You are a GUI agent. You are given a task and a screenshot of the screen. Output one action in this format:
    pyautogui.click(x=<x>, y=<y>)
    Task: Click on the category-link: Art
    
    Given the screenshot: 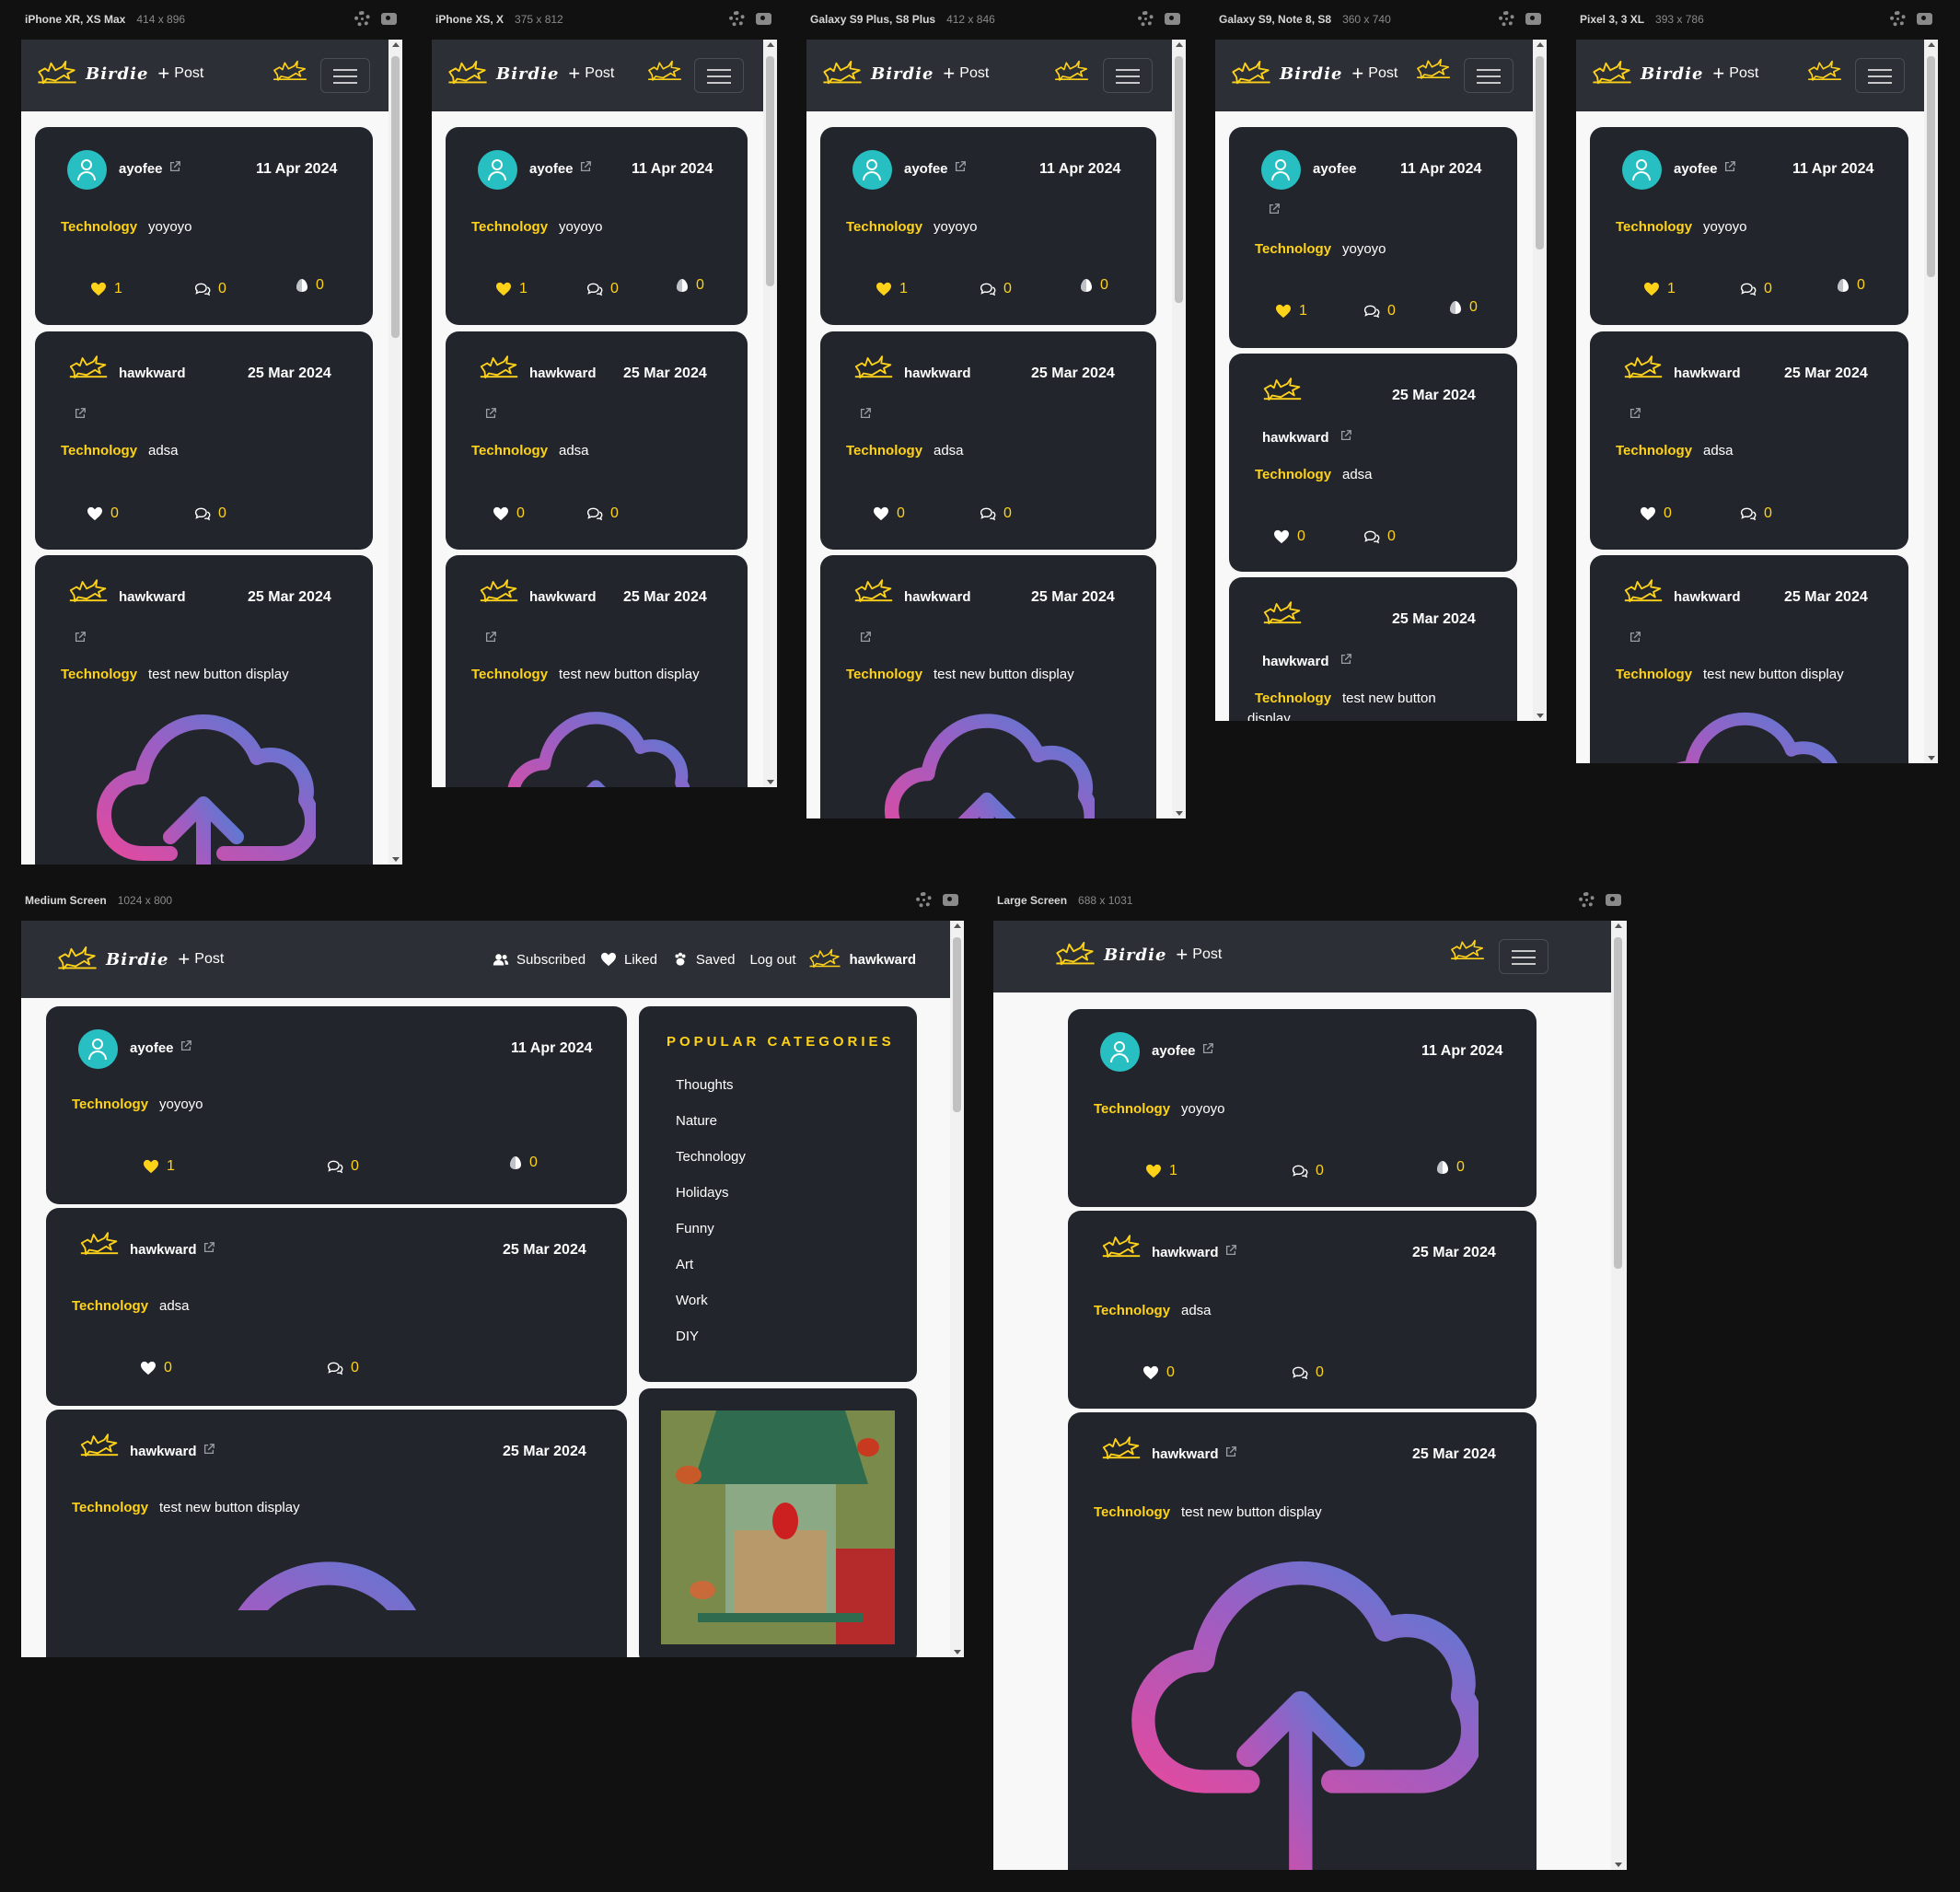 What is the action you would take?
    pyautogui.click(x=684, y=1265)
    